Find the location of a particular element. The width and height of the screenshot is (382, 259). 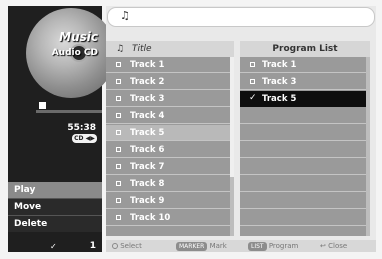

program-track-label: Track 3 is located at coordinates (279, 82).